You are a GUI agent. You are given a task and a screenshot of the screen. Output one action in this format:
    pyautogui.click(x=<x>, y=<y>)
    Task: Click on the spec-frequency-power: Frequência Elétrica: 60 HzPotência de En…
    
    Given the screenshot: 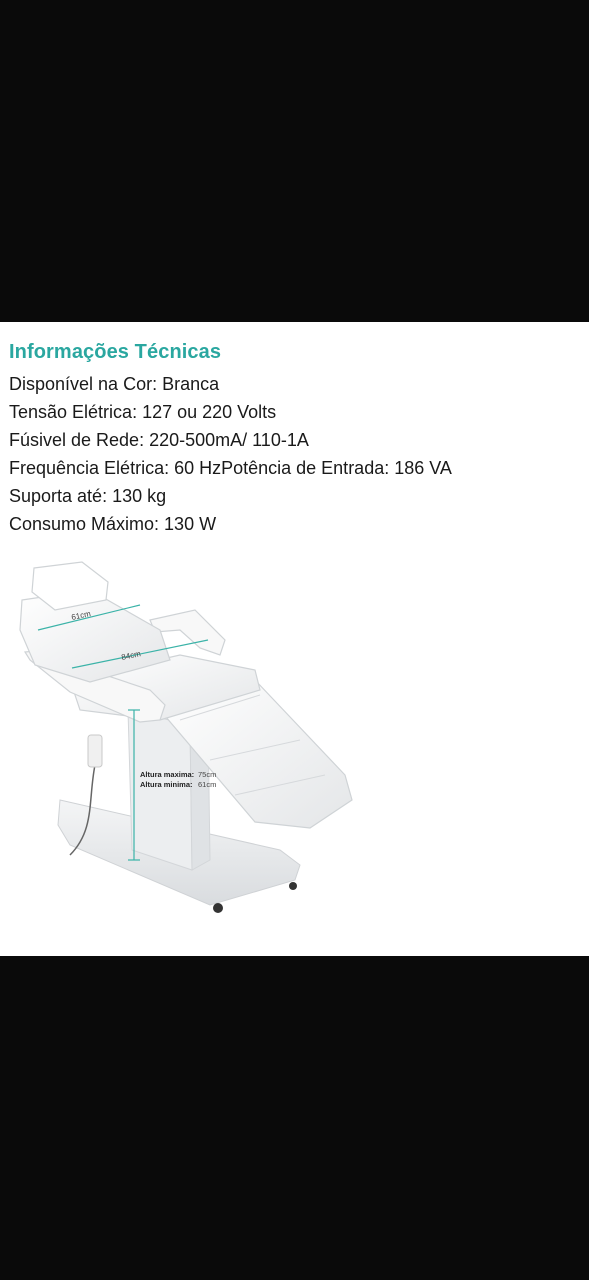 What is the action you would take?
    pyautogui.click(x=230, y=468)
    